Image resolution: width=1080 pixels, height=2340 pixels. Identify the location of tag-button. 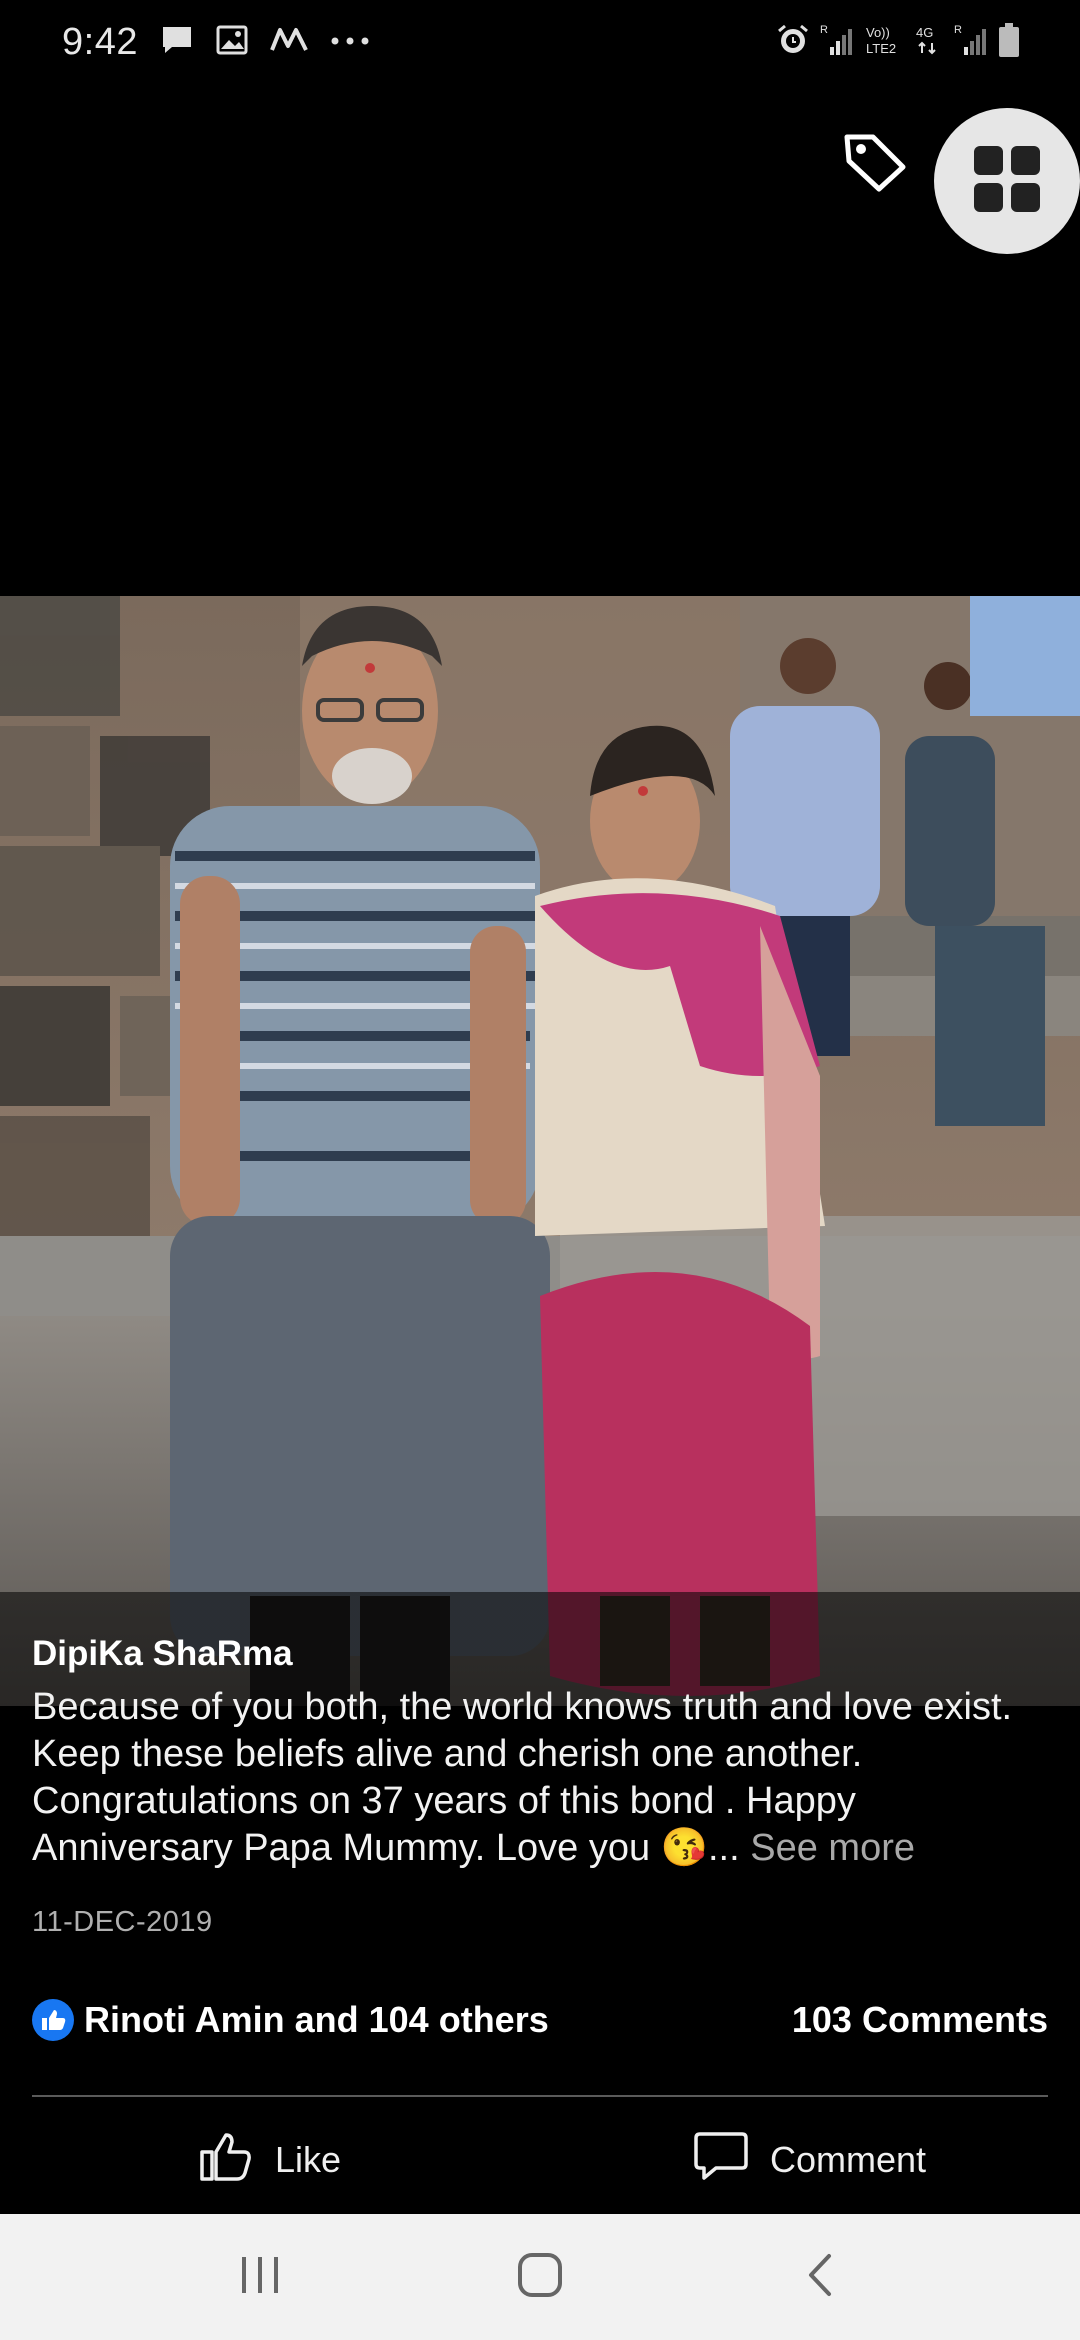
(875, 163).